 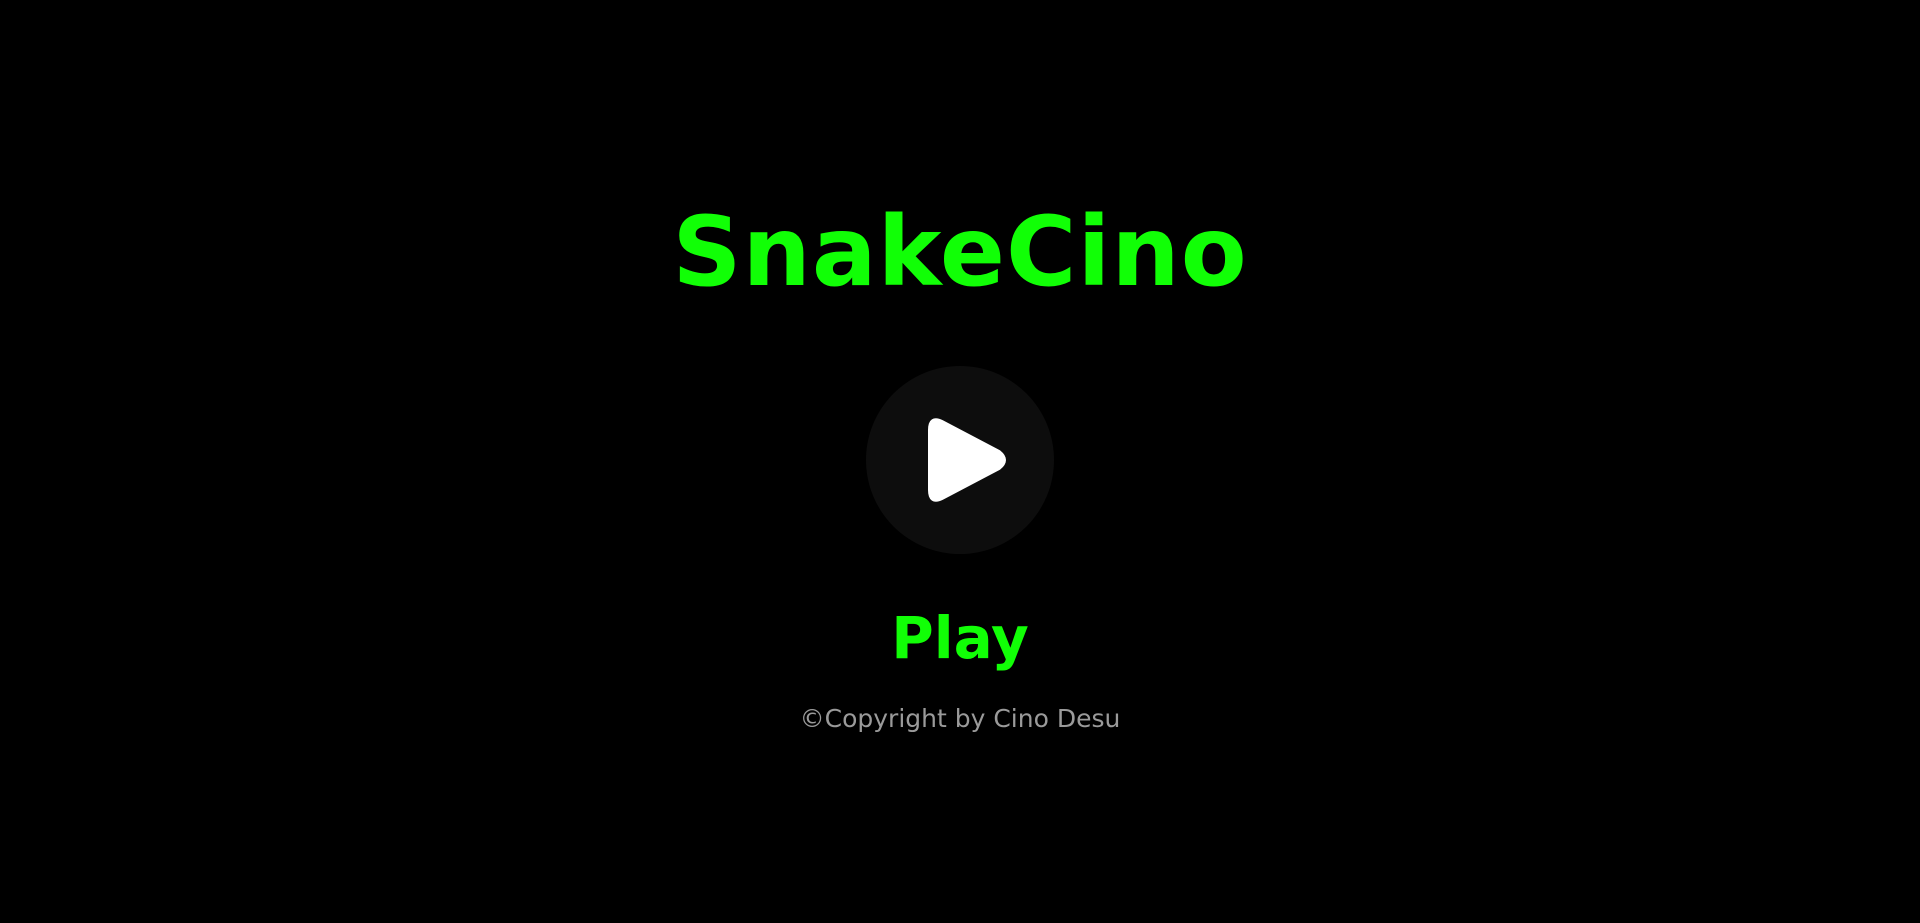 I want to click on play-button, so click(x=960, y=460).